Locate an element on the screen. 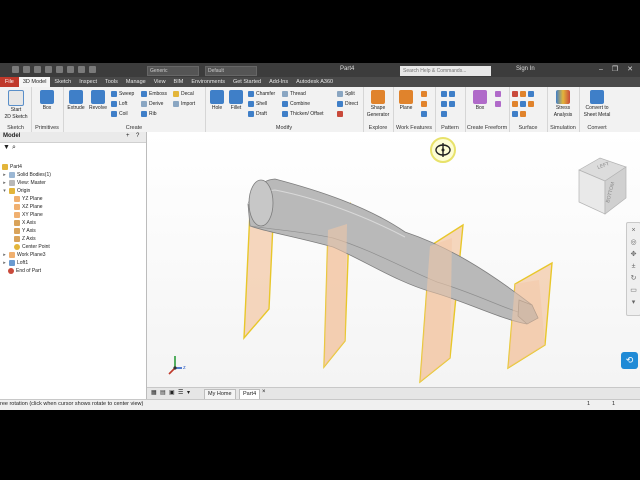 The image size is (640, 480). add-panel-icon: + is located at coordinates (128, 136).